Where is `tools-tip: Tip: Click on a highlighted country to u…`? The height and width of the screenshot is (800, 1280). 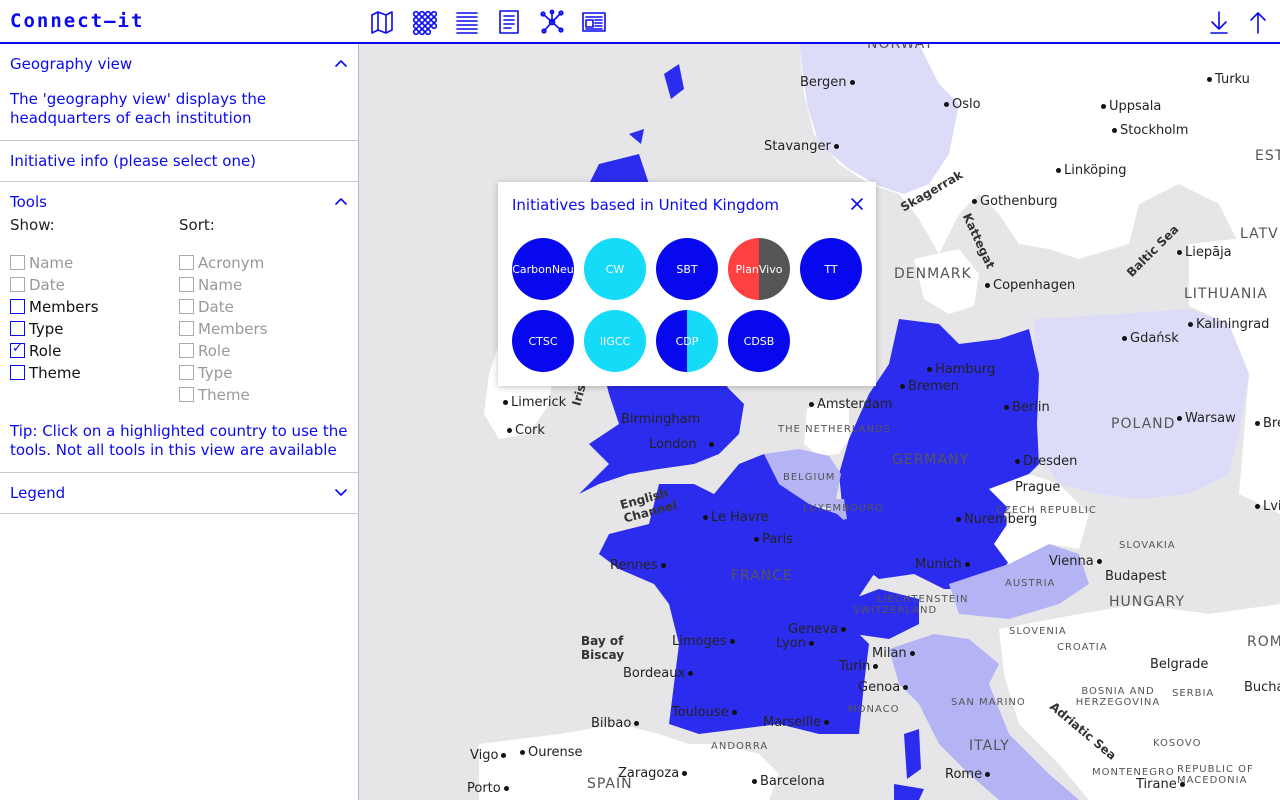
tools-tip: Tip: Click on a highlighted country to u… is located at coordinates (179, 440).